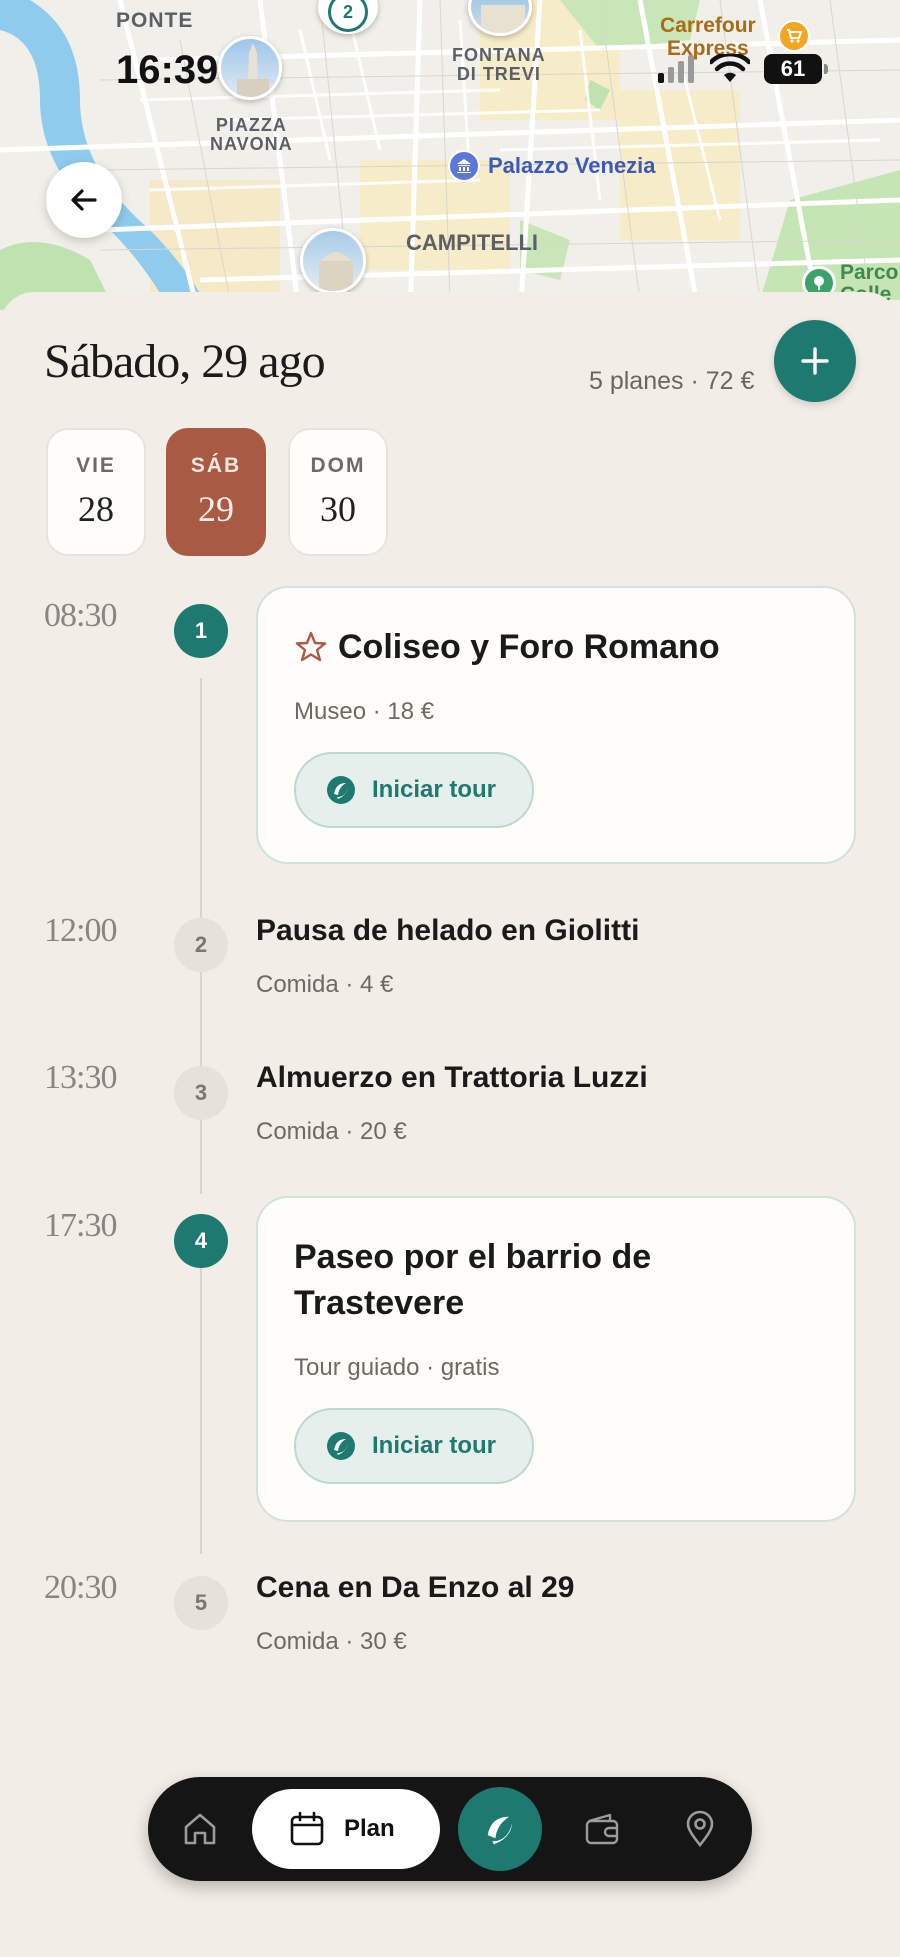  What do you see at coordinates (472, 1280) in the screenshot?
I see `plan-title: Paseo por el barrio de Trastevere` at bounding box center [472, 1280].